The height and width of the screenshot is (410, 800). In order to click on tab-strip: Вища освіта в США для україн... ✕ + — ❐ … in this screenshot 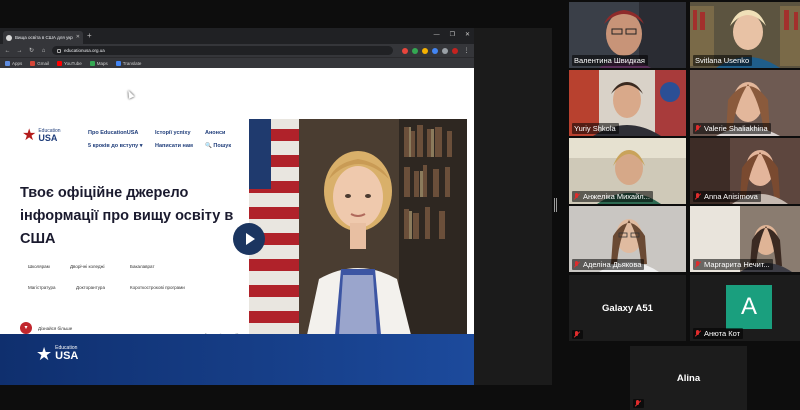, I will do `click(237, 36)`.